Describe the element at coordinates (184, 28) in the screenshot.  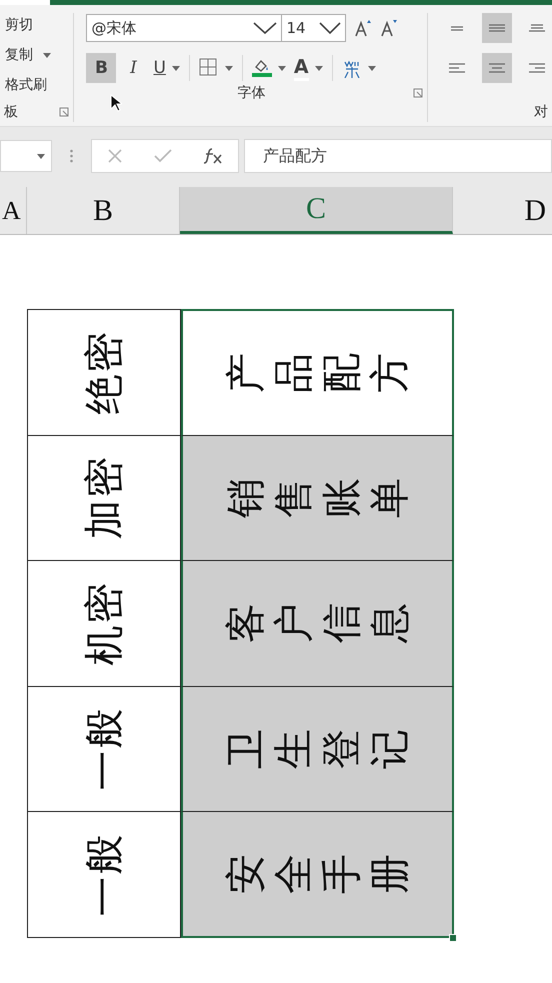
I see `font-name-field: @宋体` at that location.